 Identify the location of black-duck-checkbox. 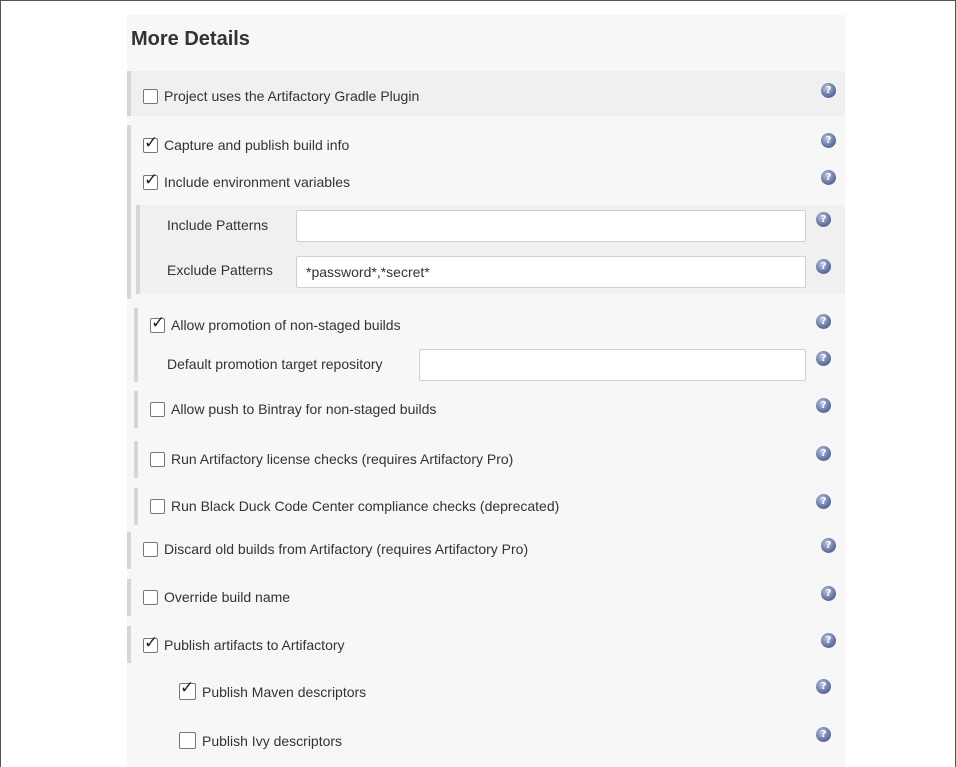
(157, 506).